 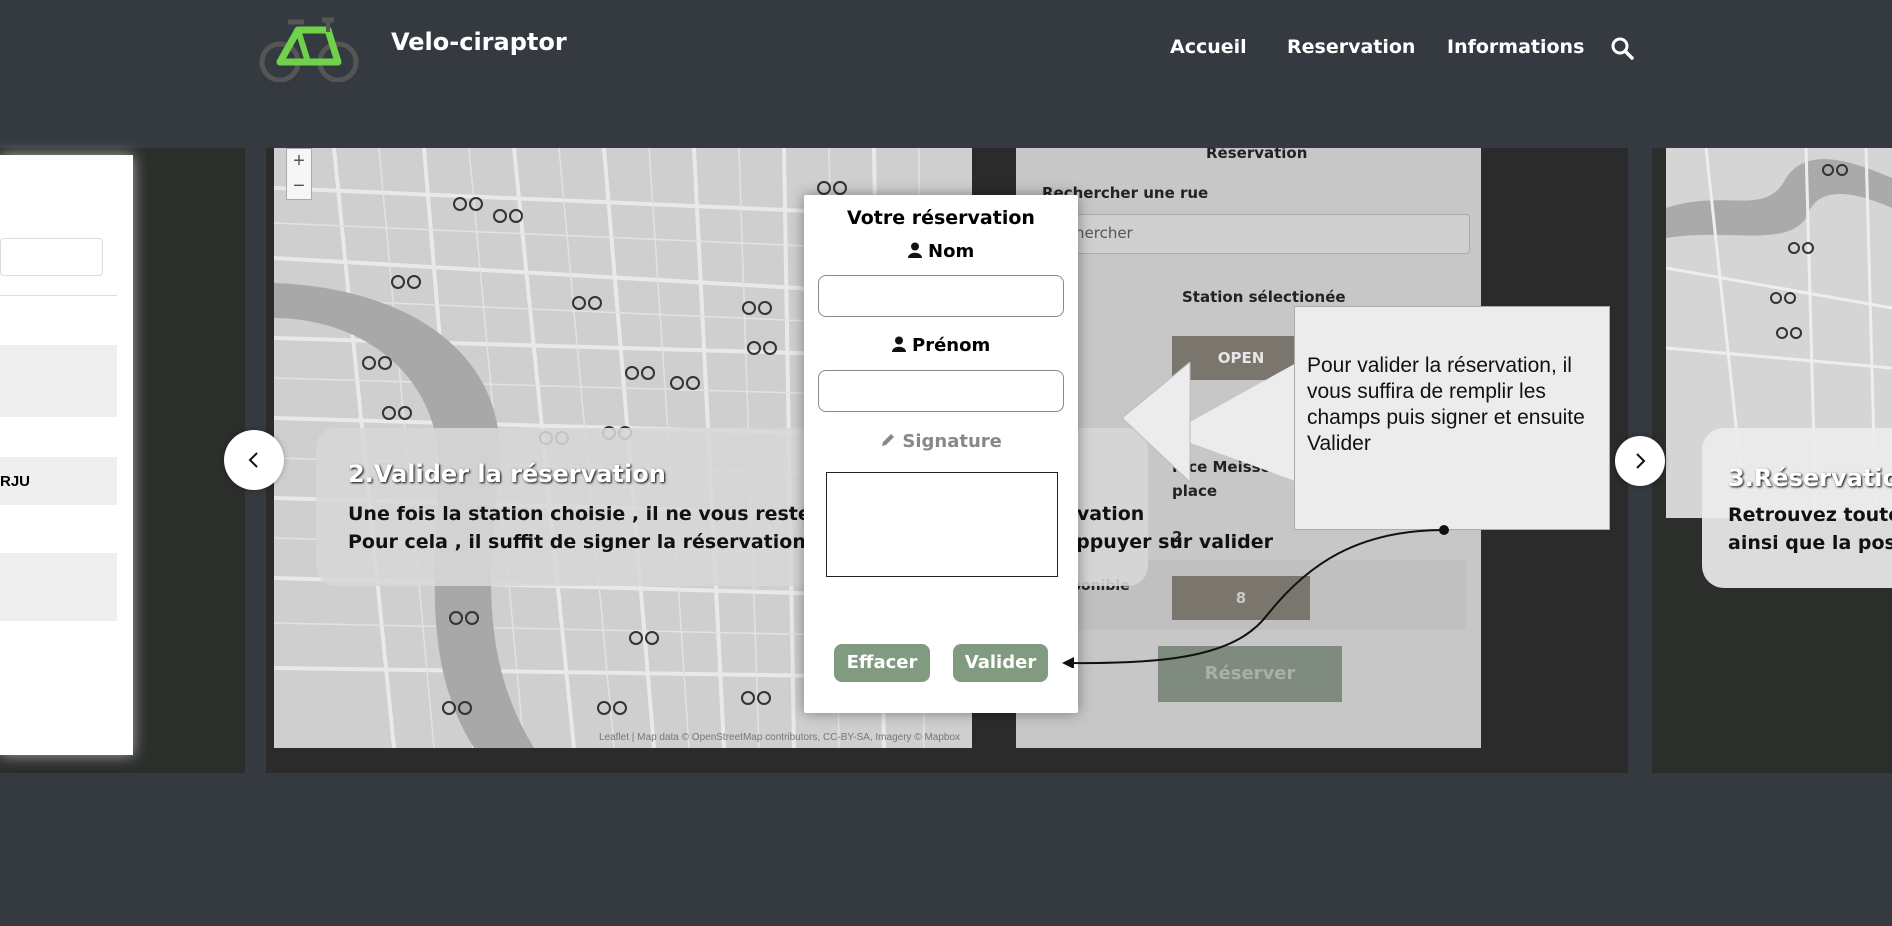 I want to click on previous-slide-panel: RJU, so click(x=66, y=455).